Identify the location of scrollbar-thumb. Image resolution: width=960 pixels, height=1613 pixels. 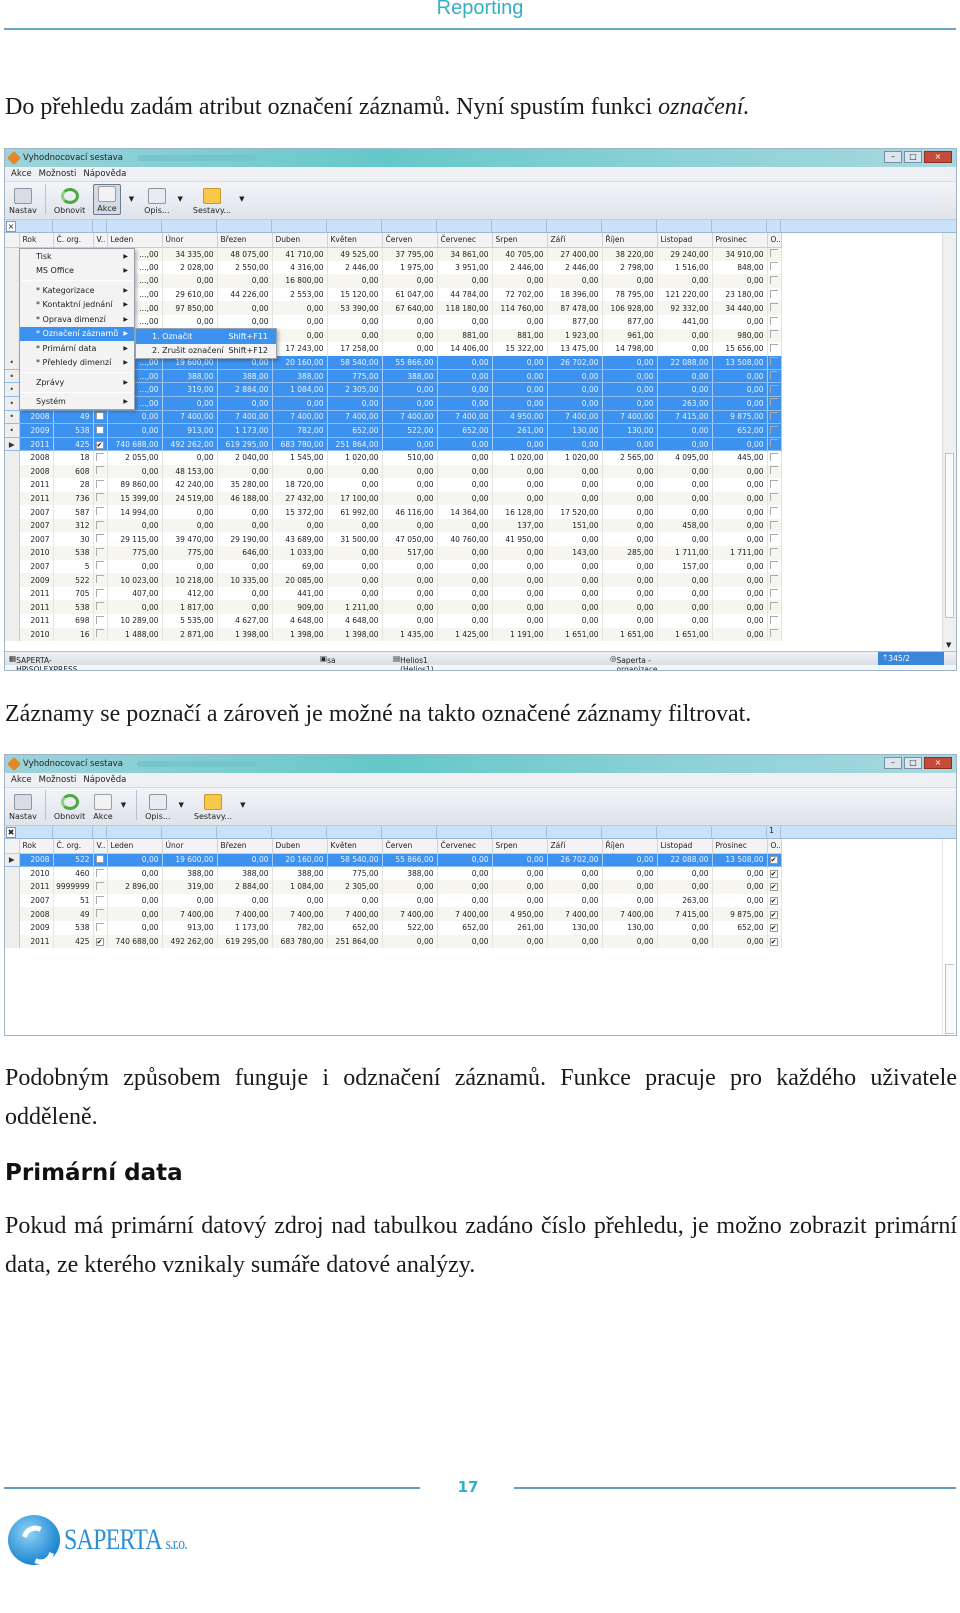
(949, 535).